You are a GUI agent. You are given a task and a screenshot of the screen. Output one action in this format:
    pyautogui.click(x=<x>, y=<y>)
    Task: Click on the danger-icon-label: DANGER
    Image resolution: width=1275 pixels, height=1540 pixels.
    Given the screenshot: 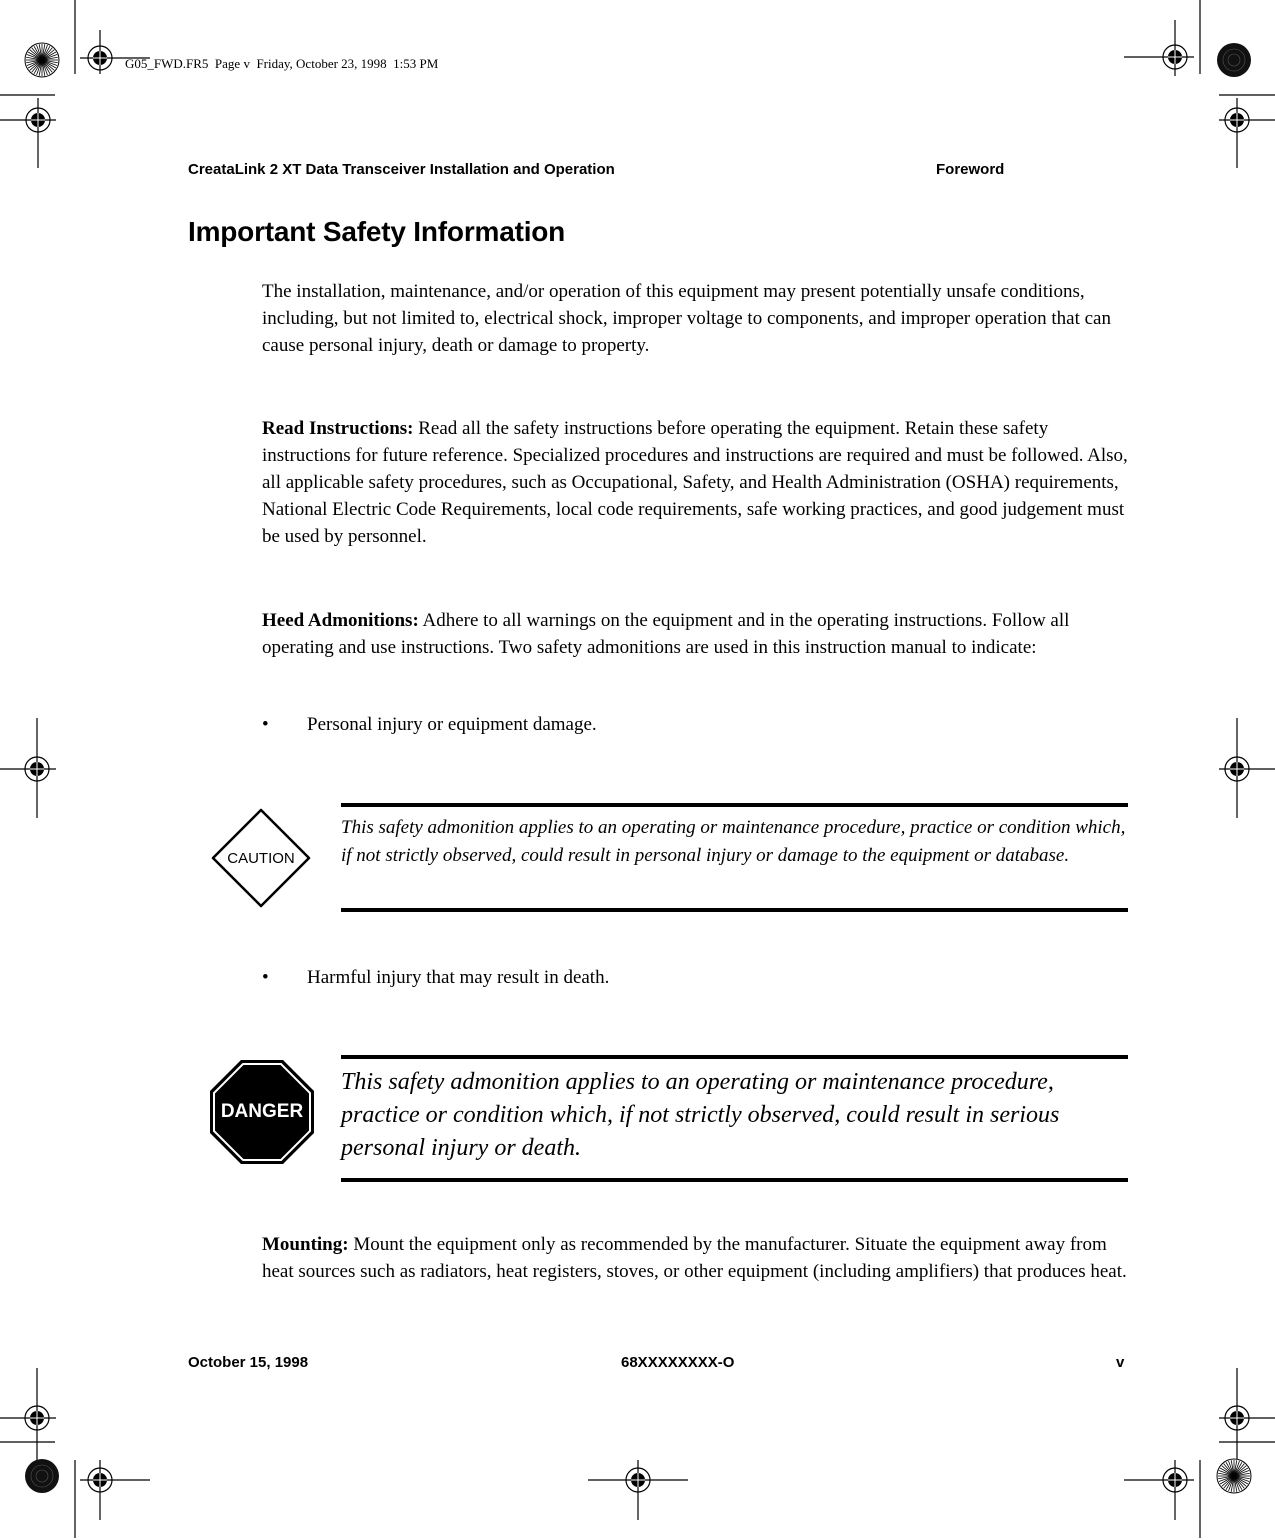 What is the action you would take?
    pyautogui.click(x=262, y=1111)
    